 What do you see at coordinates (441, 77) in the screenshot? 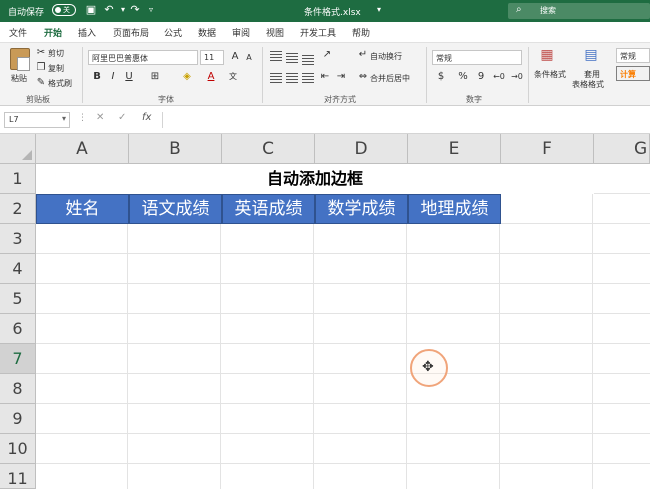
I see `accounting-format-icon: $` at bounding box center [441, 77].